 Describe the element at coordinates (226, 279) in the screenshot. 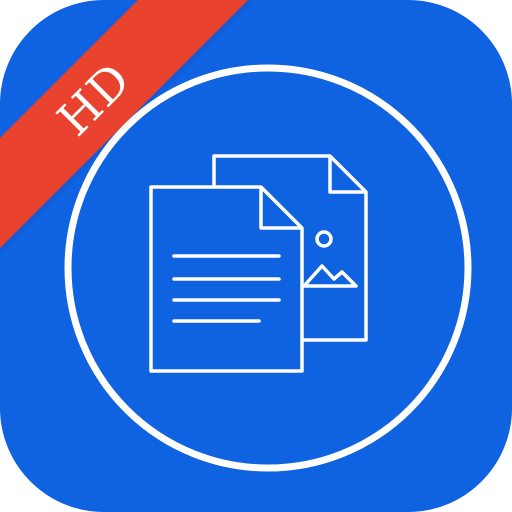

I see `document-text-icon` at that location.